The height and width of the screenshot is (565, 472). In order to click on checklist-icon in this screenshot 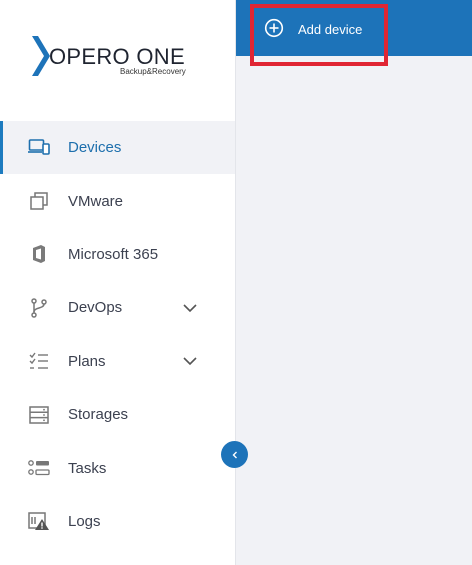, I will do `click(39, 361)`.